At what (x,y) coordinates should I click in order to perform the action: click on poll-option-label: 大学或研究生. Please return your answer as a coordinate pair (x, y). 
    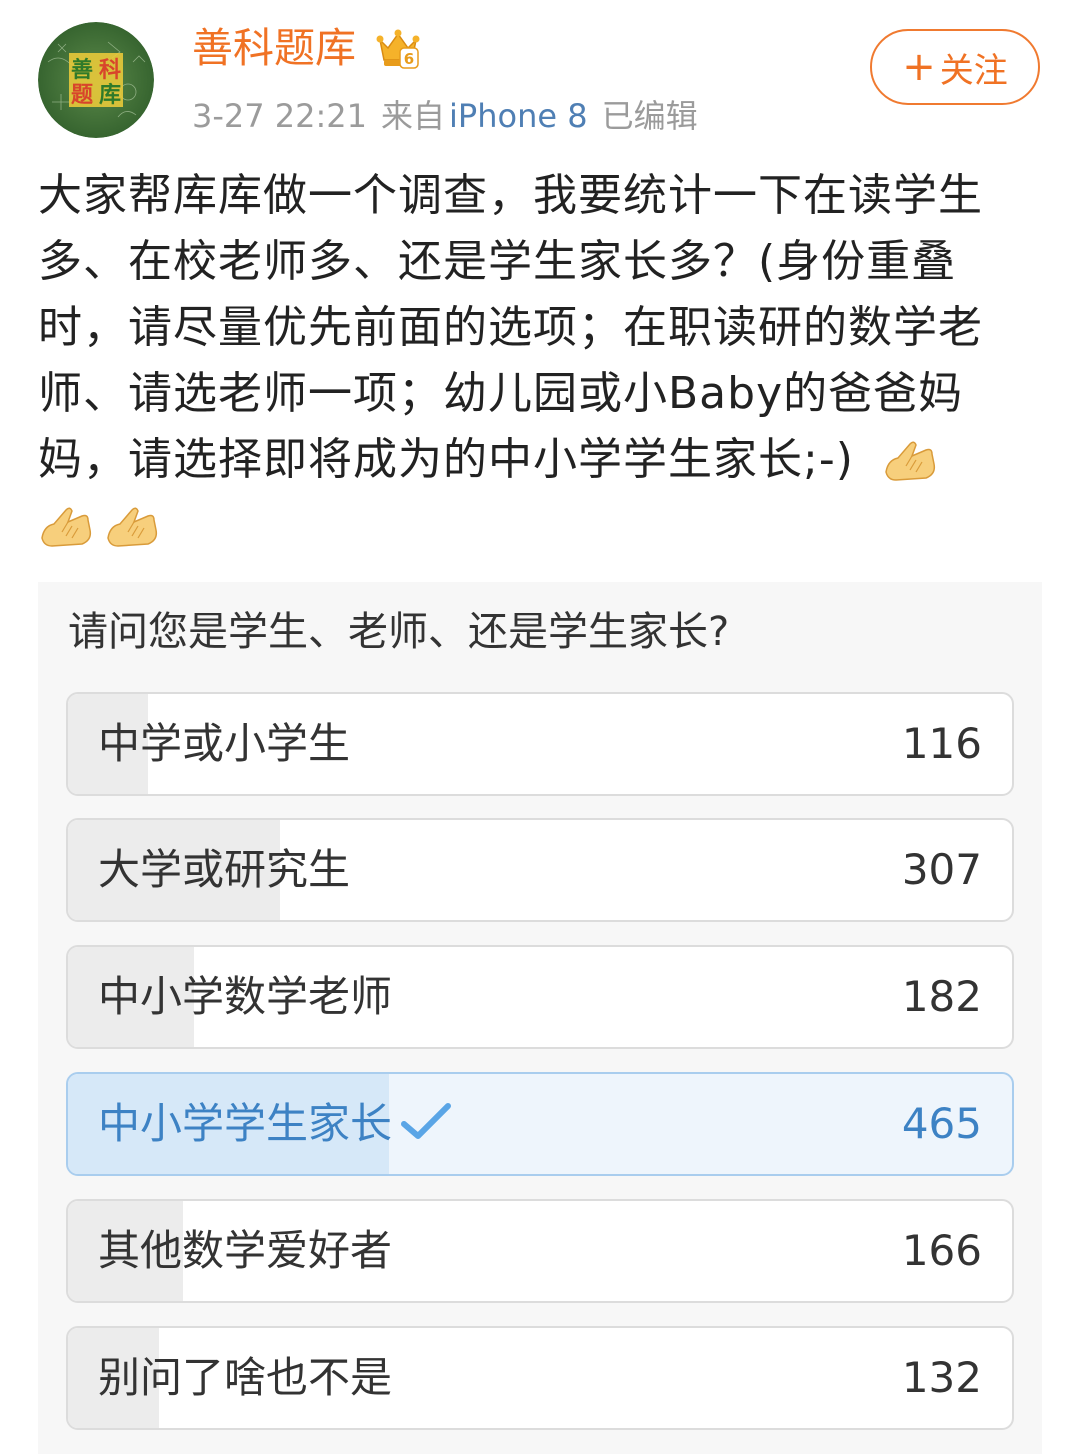
    Looking at the image, I should click on (224, 869).